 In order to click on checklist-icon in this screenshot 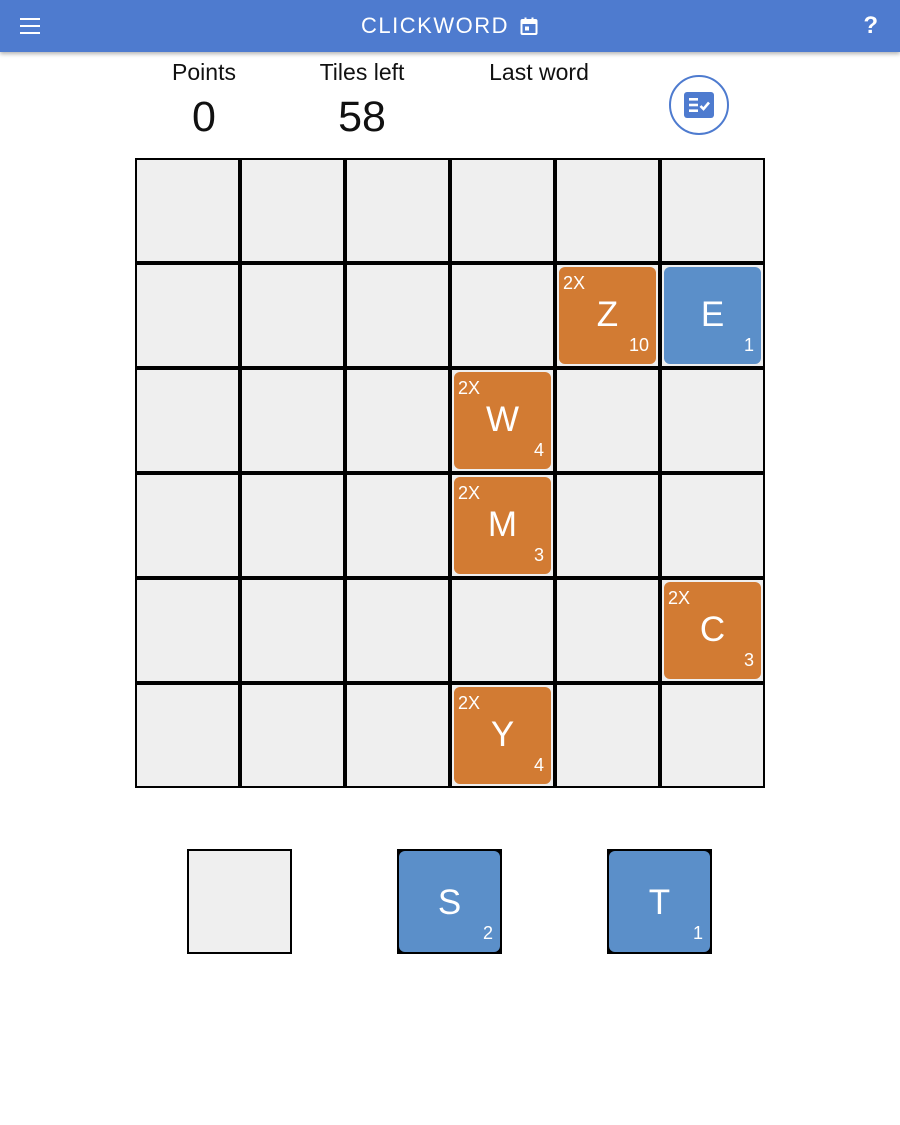, I will do `click(699, 105)`.